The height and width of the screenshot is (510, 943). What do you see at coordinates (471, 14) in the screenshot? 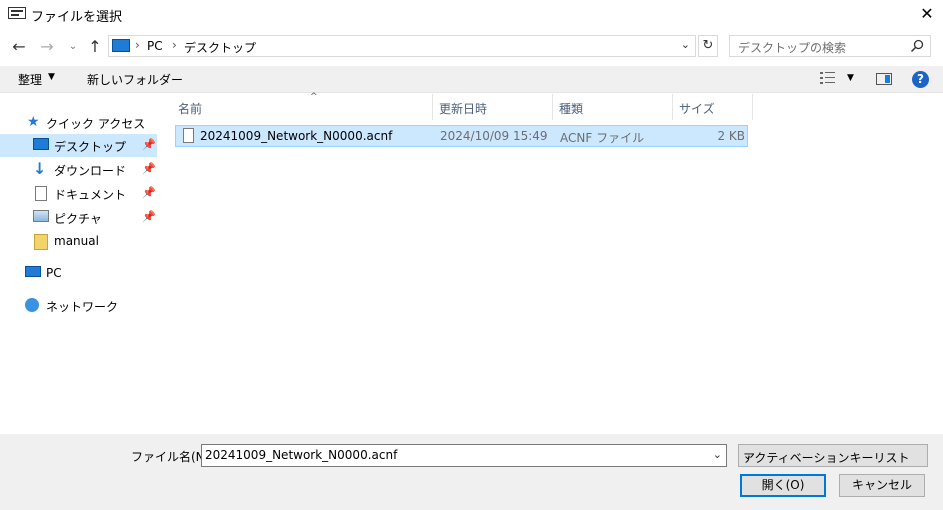
I see `title-bar: ファイルを選択 ✕` at bounding box center [471, 14].